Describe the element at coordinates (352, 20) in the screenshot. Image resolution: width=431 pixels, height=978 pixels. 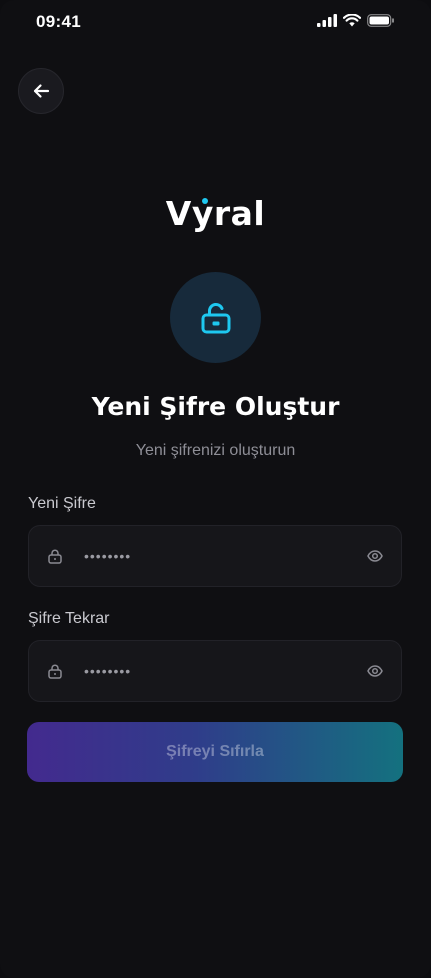
I see `wifi-icon` at that location.